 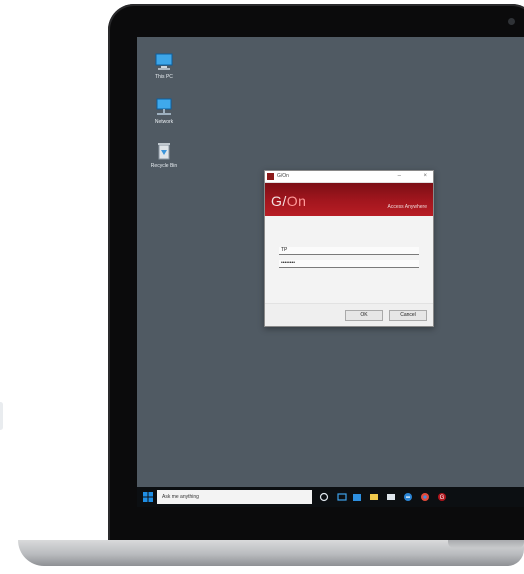 What do you see at coordinates (1, 416) in the screenshot?
I see `decorative-edge` at bounding box center [1, 416].